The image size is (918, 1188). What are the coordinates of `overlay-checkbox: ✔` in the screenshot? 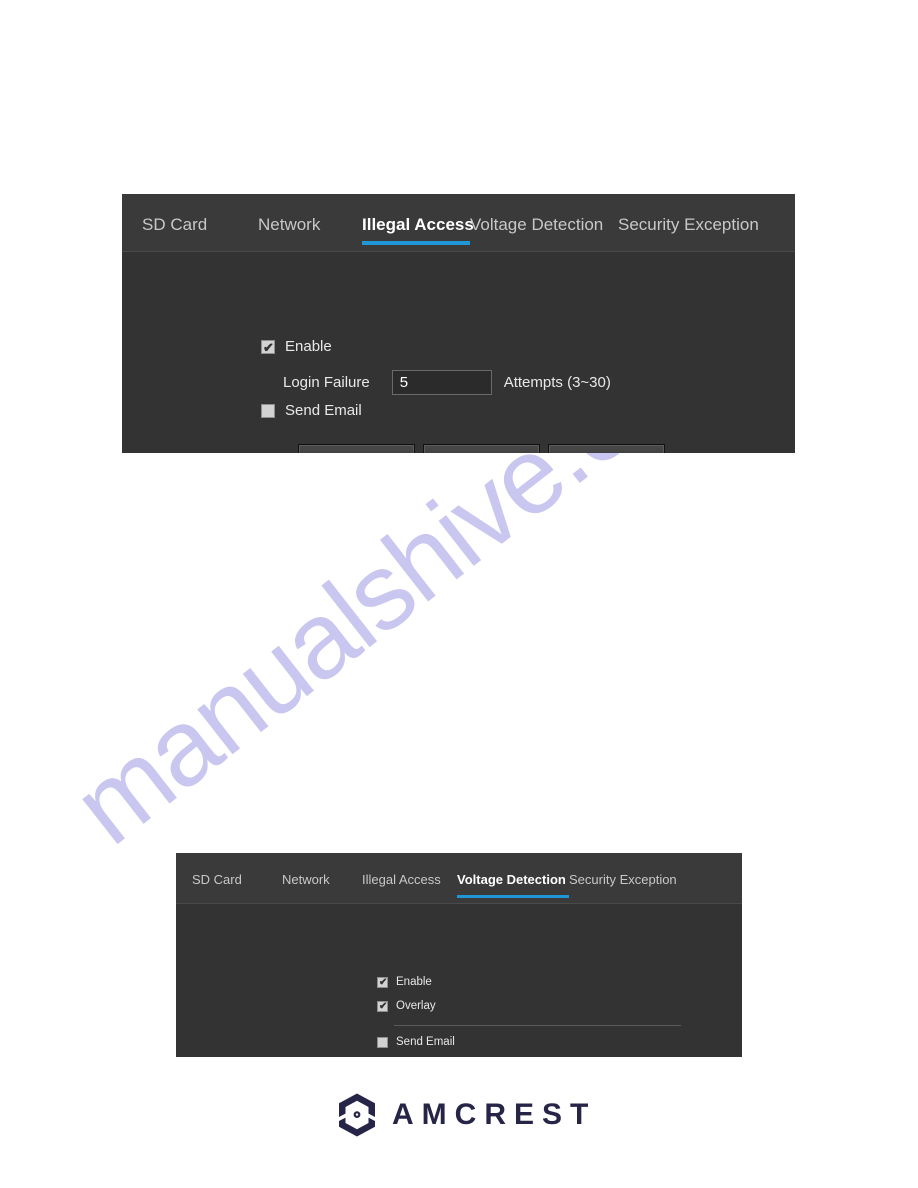 It's located at (382, 1006).